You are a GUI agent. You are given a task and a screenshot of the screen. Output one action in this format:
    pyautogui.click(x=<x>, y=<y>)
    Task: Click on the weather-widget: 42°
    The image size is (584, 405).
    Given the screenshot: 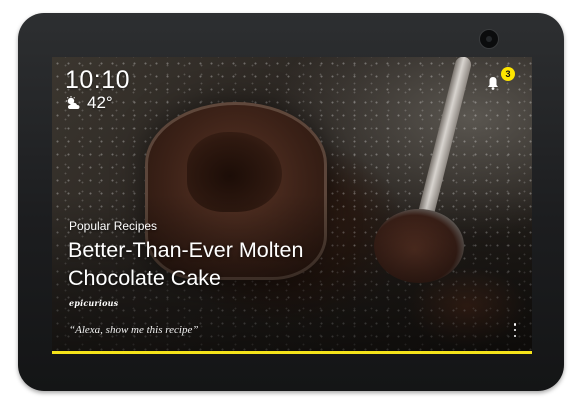 What is the action you would take?
    pyautogui.click(x=89, y=103)
    